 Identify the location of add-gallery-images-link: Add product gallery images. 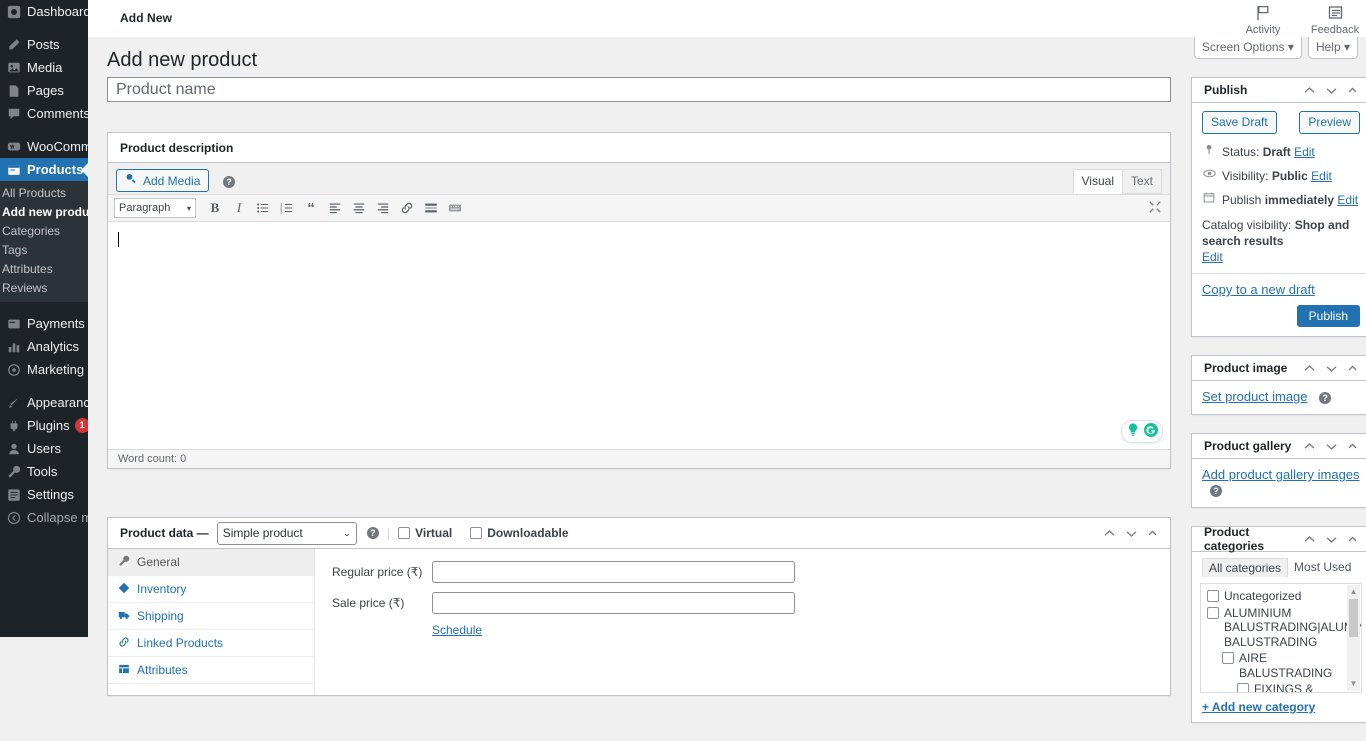
(1281, 474).